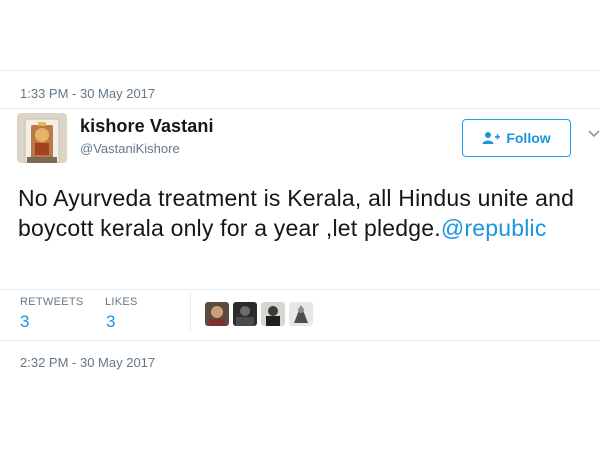  Describe the element at coordinates (190, 312) in the screenshot. I see `stats-separator` at that location.